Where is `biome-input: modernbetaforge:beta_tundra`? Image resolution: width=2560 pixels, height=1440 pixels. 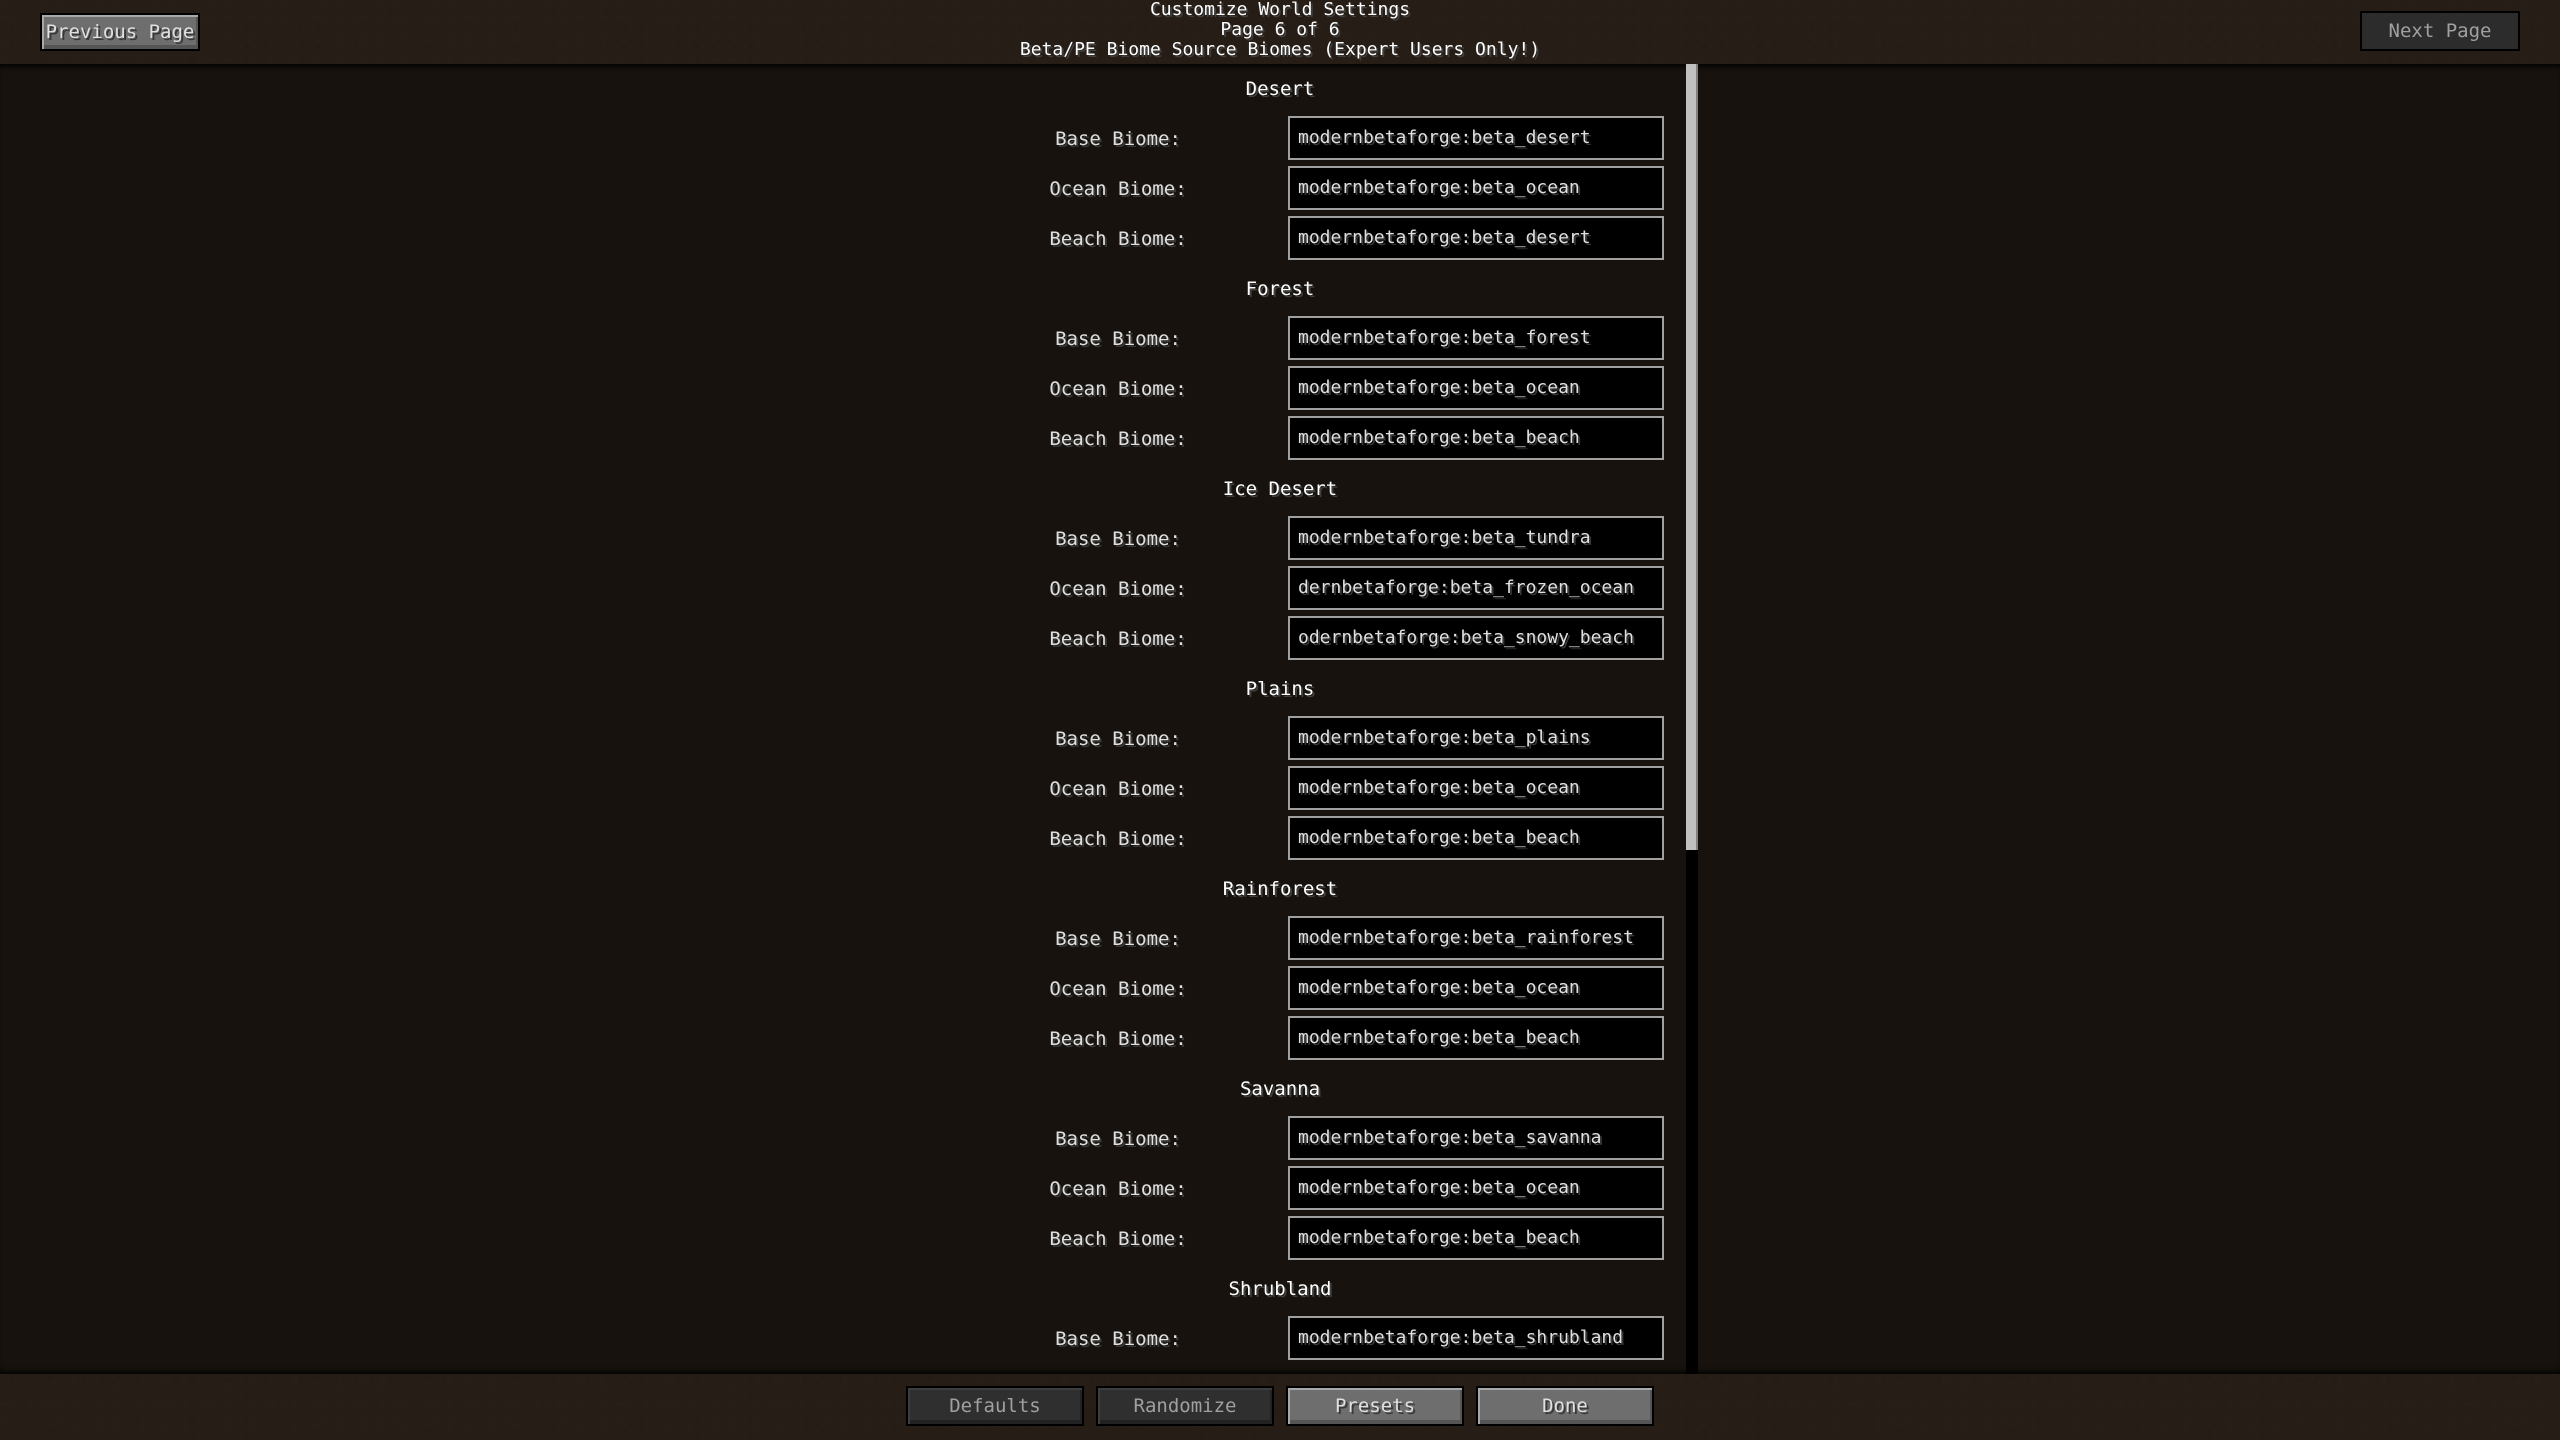 biome-input: modernbetaforge:beta_tundra is located at coordinates (1476, 538).